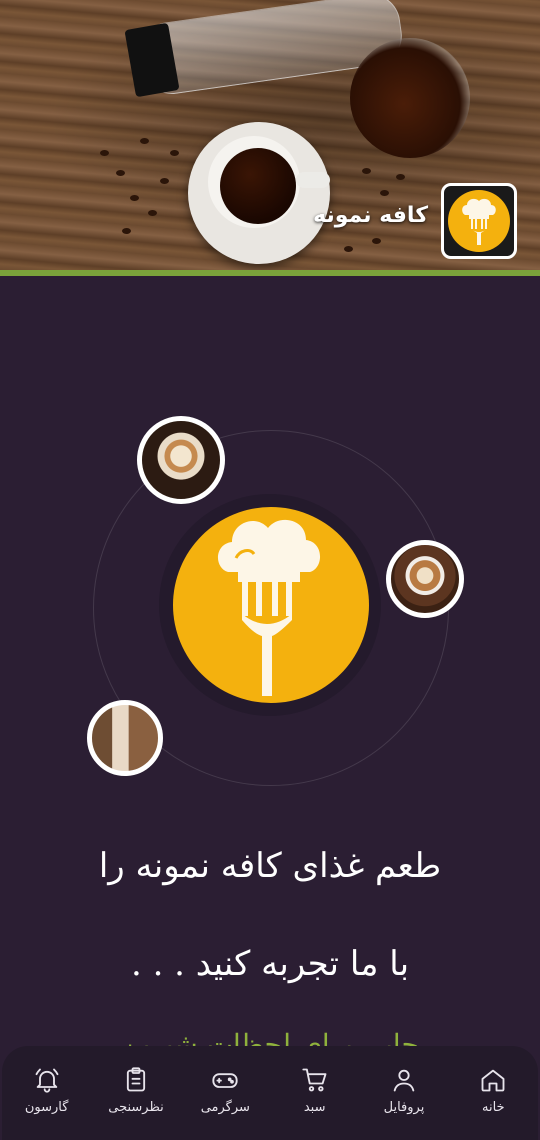  I want to click on coffee-image, so click(258, 186).